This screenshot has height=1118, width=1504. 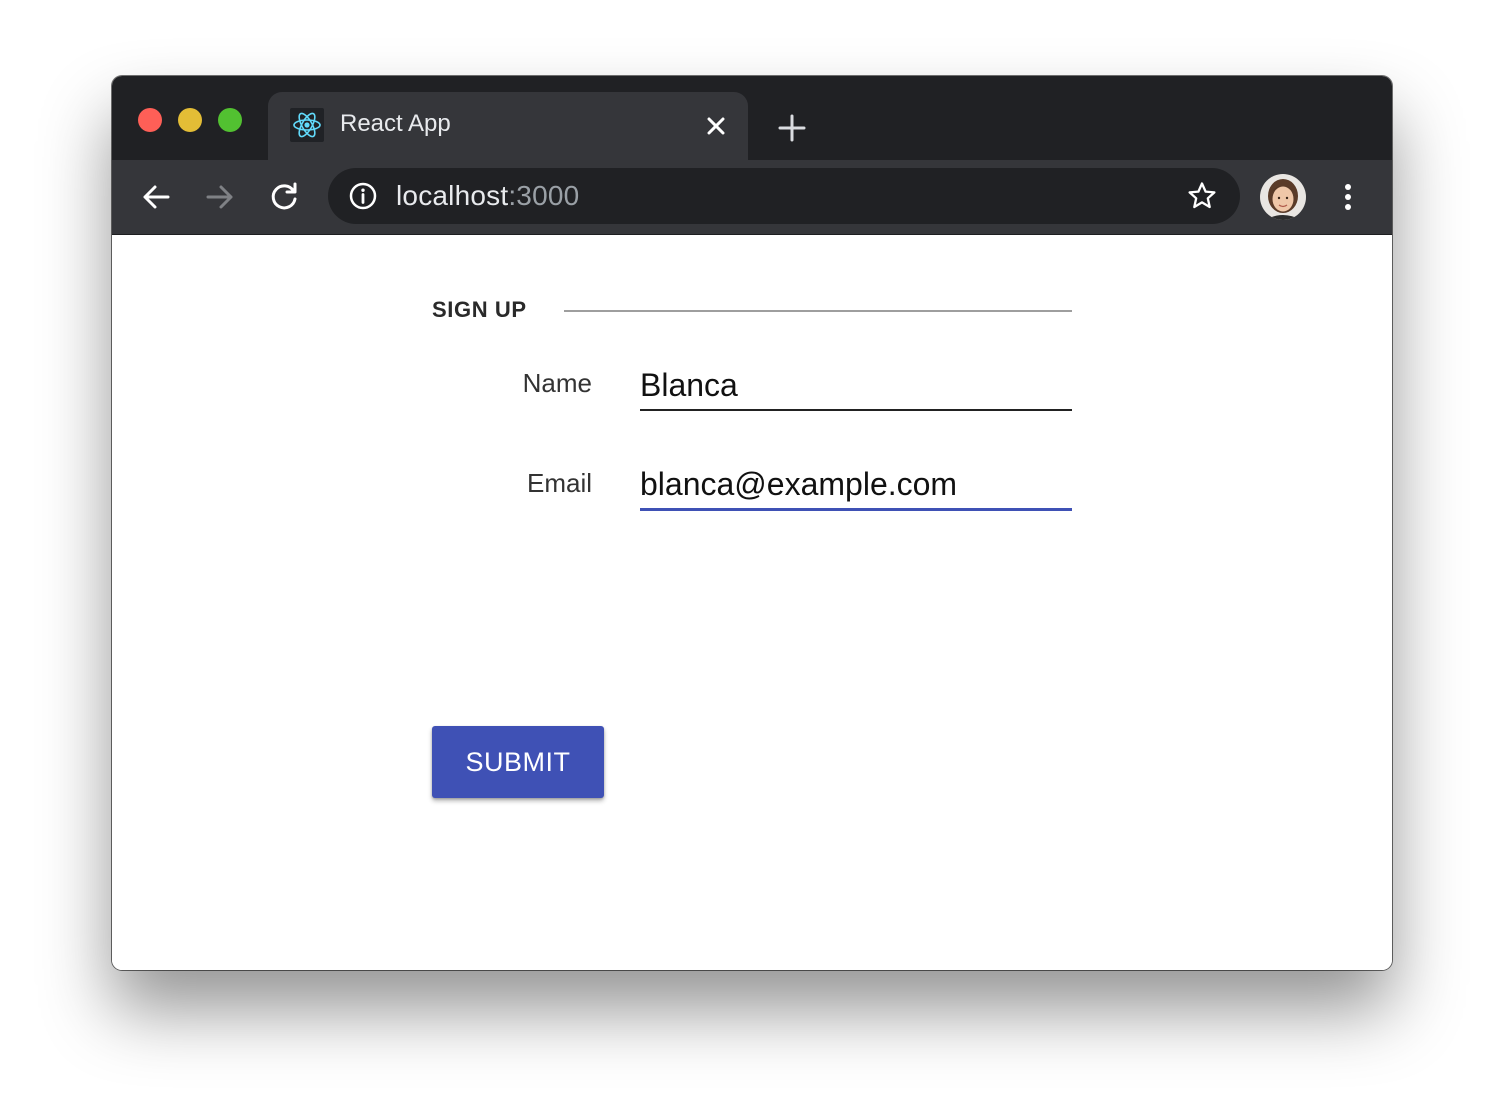 What do you see at coordinates (150, 120) in the screenshot?
I see `close-window-button` at bounding box center [150, 120].